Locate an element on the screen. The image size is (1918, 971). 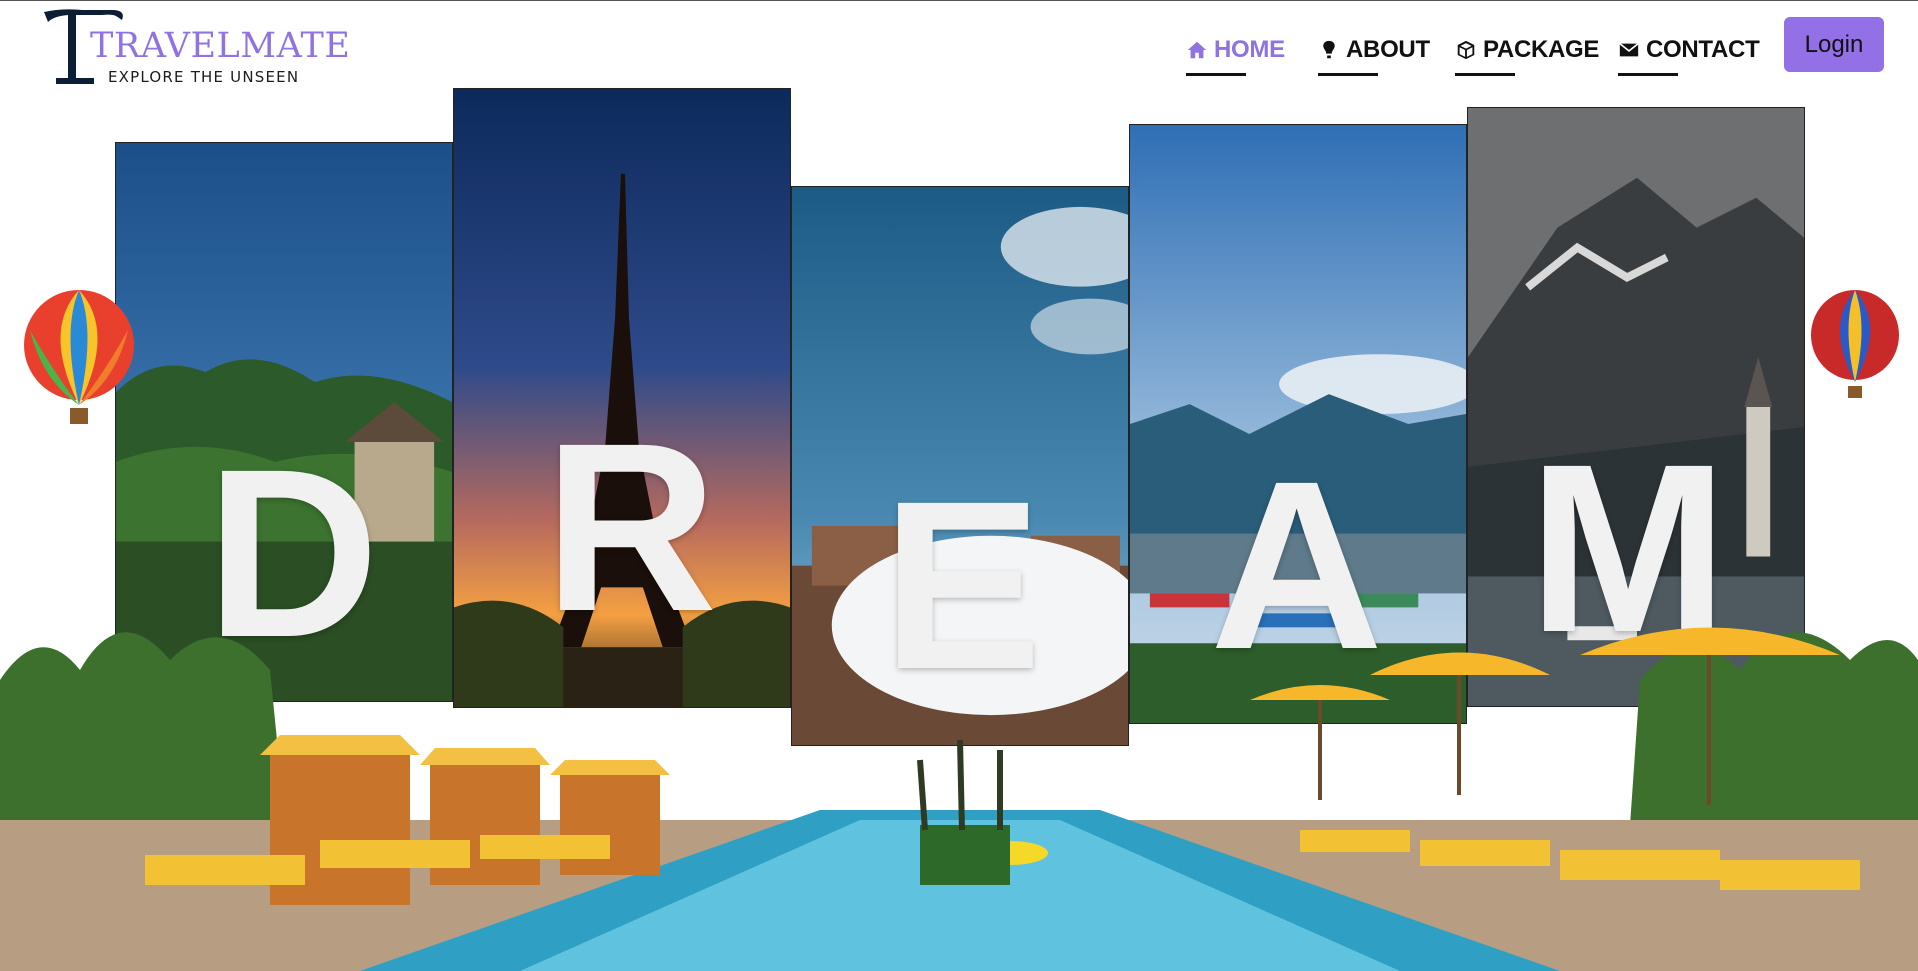
top-border is located at coordinates (959, 0).